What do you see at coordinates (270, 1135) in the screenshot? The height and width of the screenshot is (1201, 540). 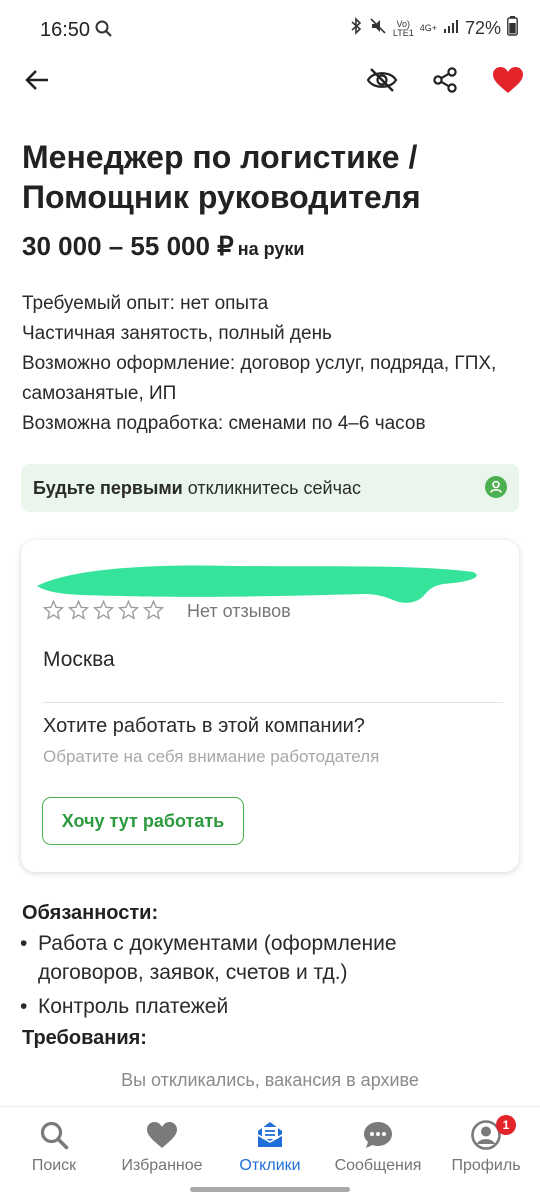 I see `responses-icon` at bounding box center [270, 1135].